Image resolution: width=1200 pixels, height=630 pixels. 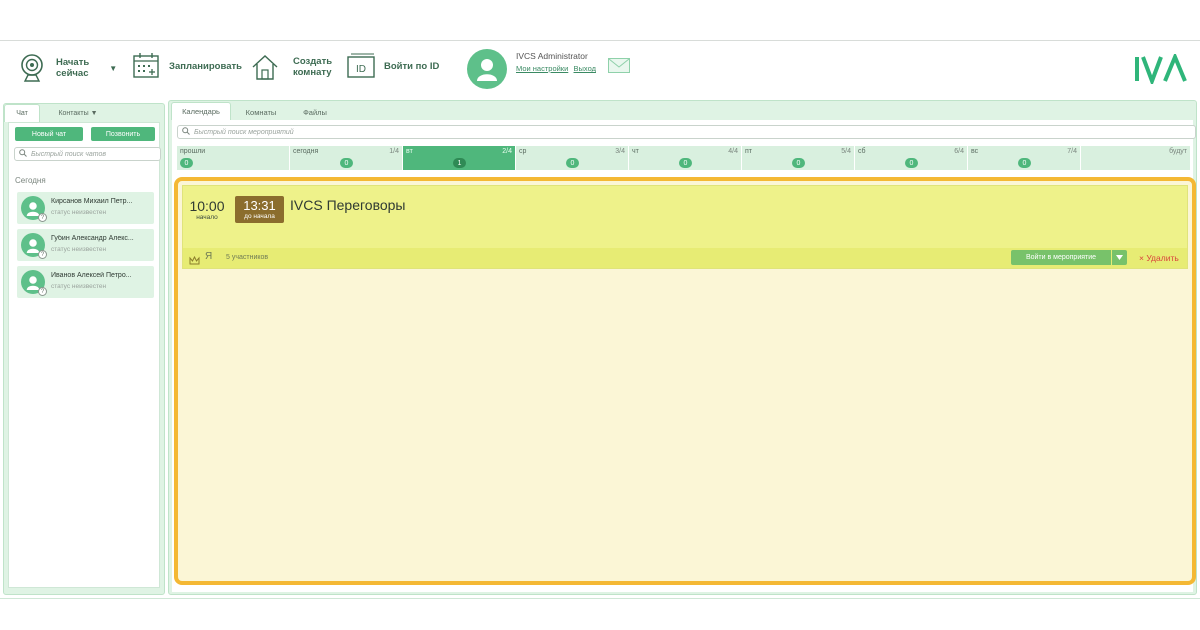 I want to click on event-count-badge: 1, so click(x=459, y=163).